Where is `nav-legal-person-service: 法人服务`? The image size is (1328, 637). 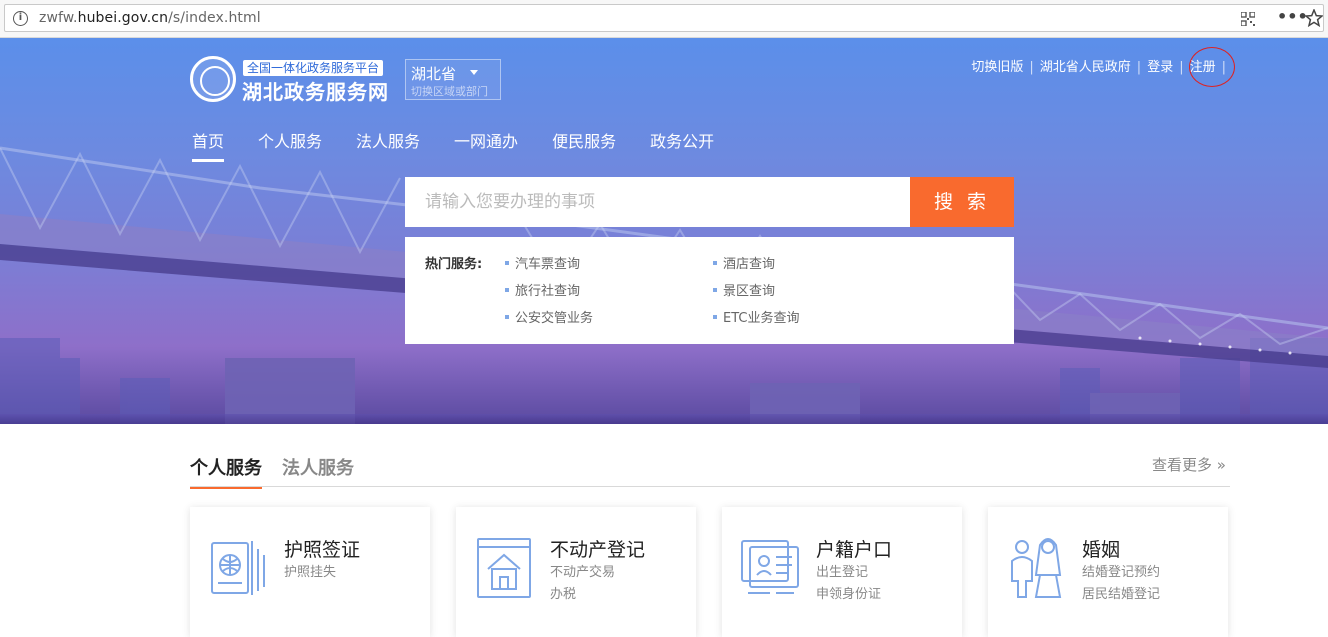
nav-legal-person-service: 法人服务 is located at coordinates (388, 144).